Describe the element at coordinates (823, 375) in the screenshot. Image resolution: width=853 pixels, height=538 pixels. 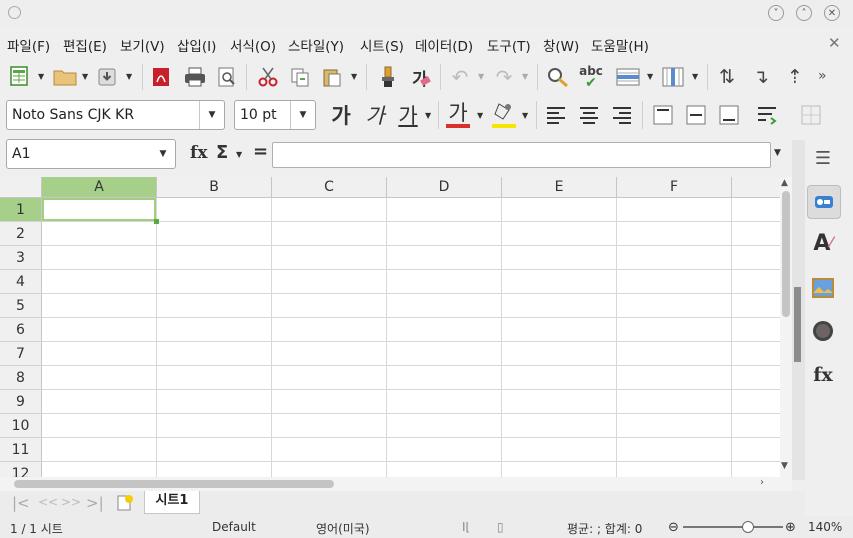
I see `functions-icon: fx` at that location.